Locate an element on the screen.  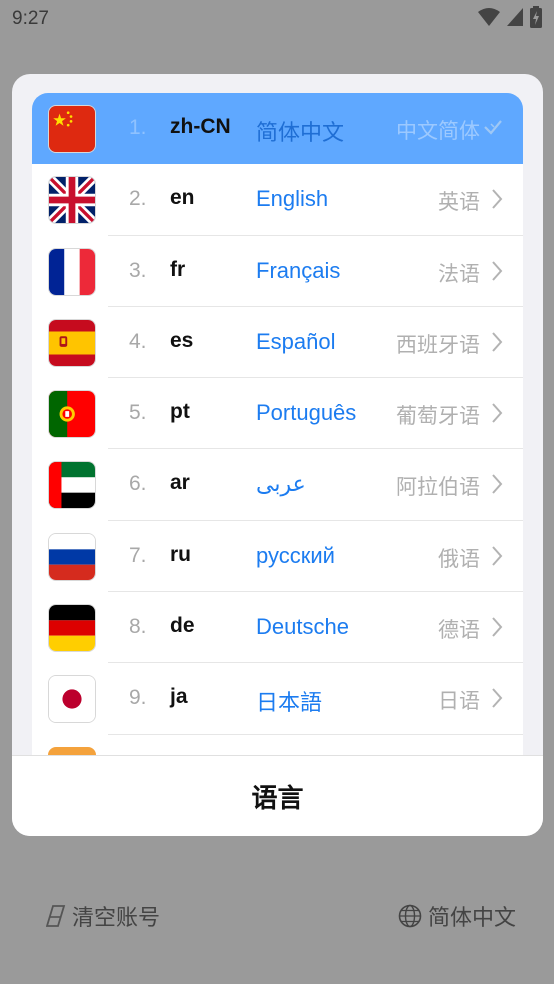
flag-jp-icon is located at coordinates (72, 699).